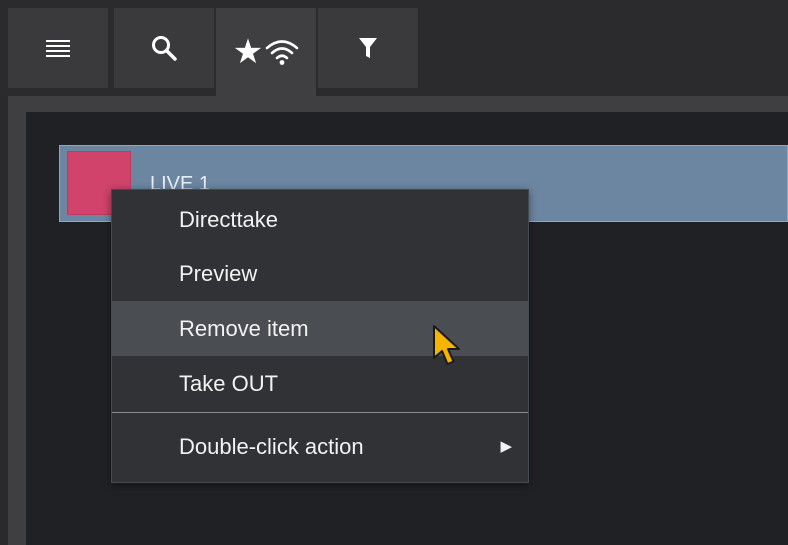 The width and height of the screenshot is (788, 545). What do you see at coordinates (282, 52) in the screenshot?
I see `wifi-icon` at bounding box center [282, 52].